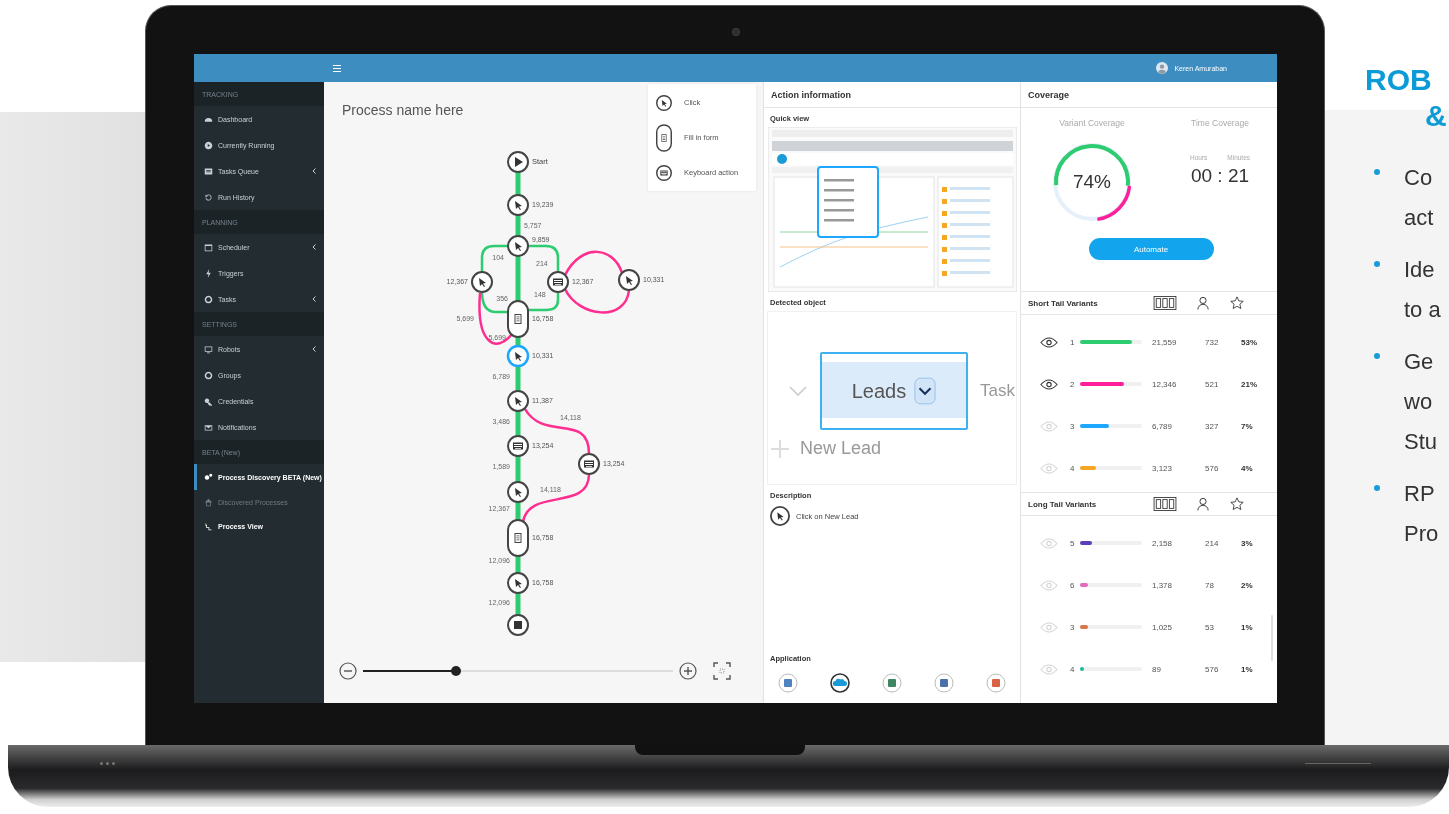  Describe the element at coordinates (1247, 426) in the screenshot. I see `table-cell-text: 7%` at that location.